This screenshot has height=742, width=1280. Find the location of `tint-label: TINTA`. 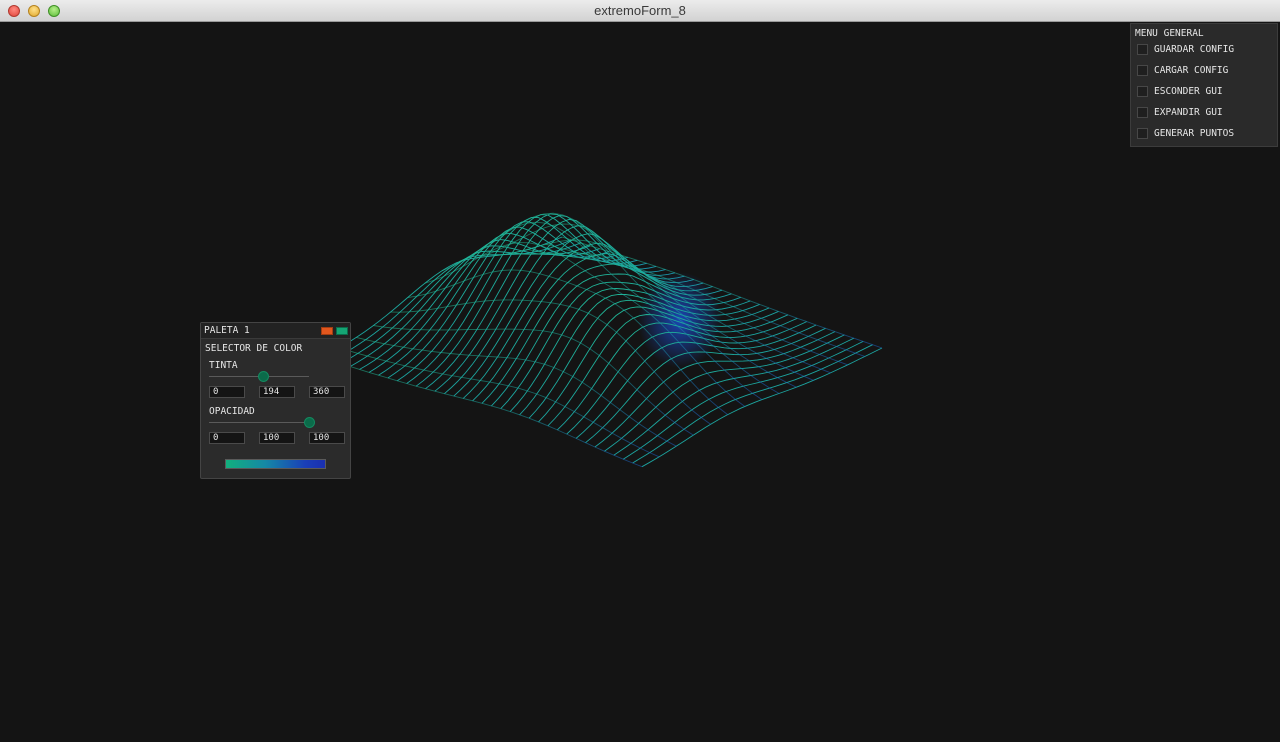

tint-label: TINTA is located at coordinates (223, 365).